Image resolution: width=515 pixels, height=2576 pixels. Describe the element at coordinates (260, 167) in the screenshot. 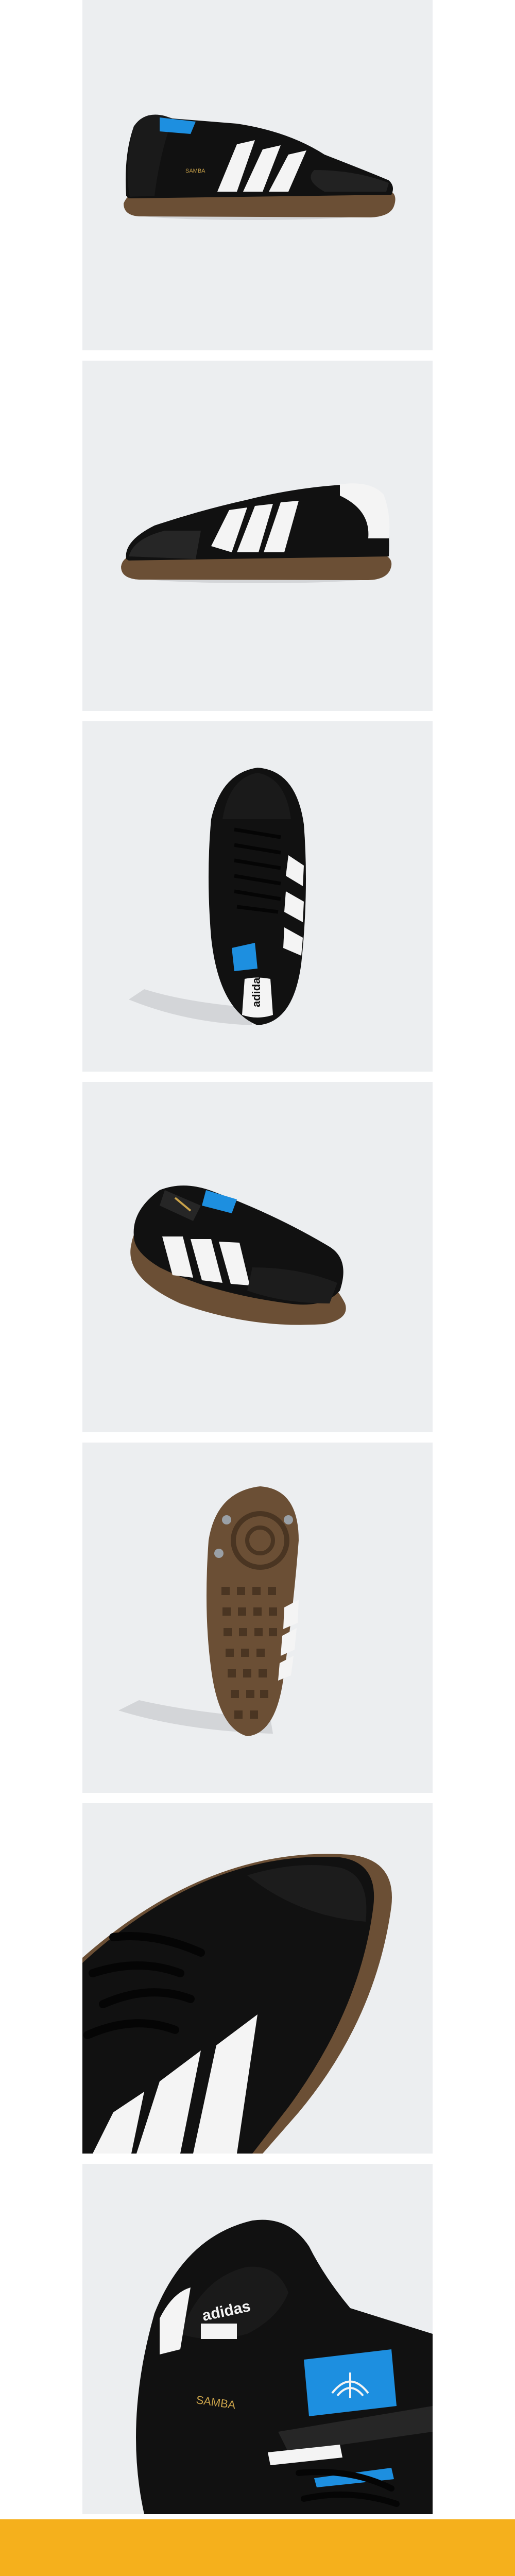

I see `shoe-side-view-lateral: SAMBA` at that location.